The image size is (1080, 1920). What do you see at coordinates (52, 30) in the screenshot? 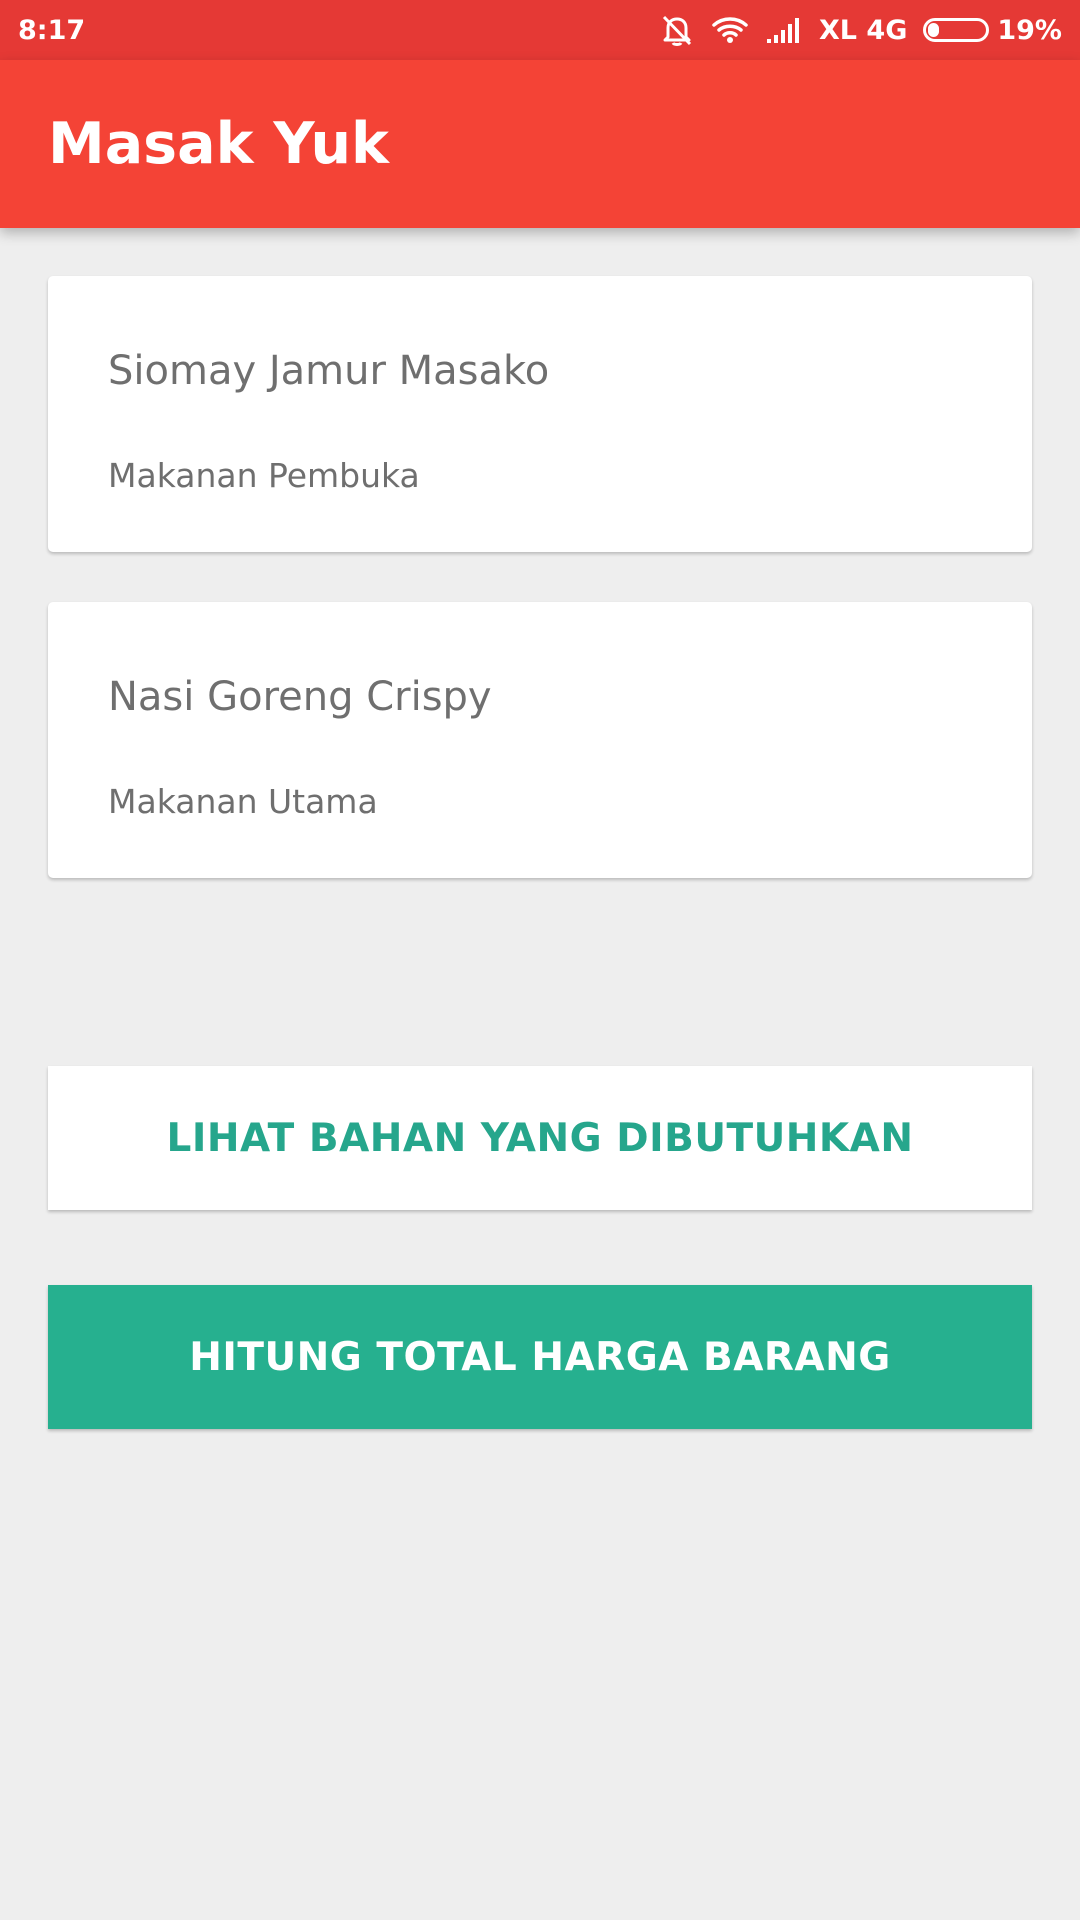
I see `status-time: 8:17` at bounding box center [52, 30].